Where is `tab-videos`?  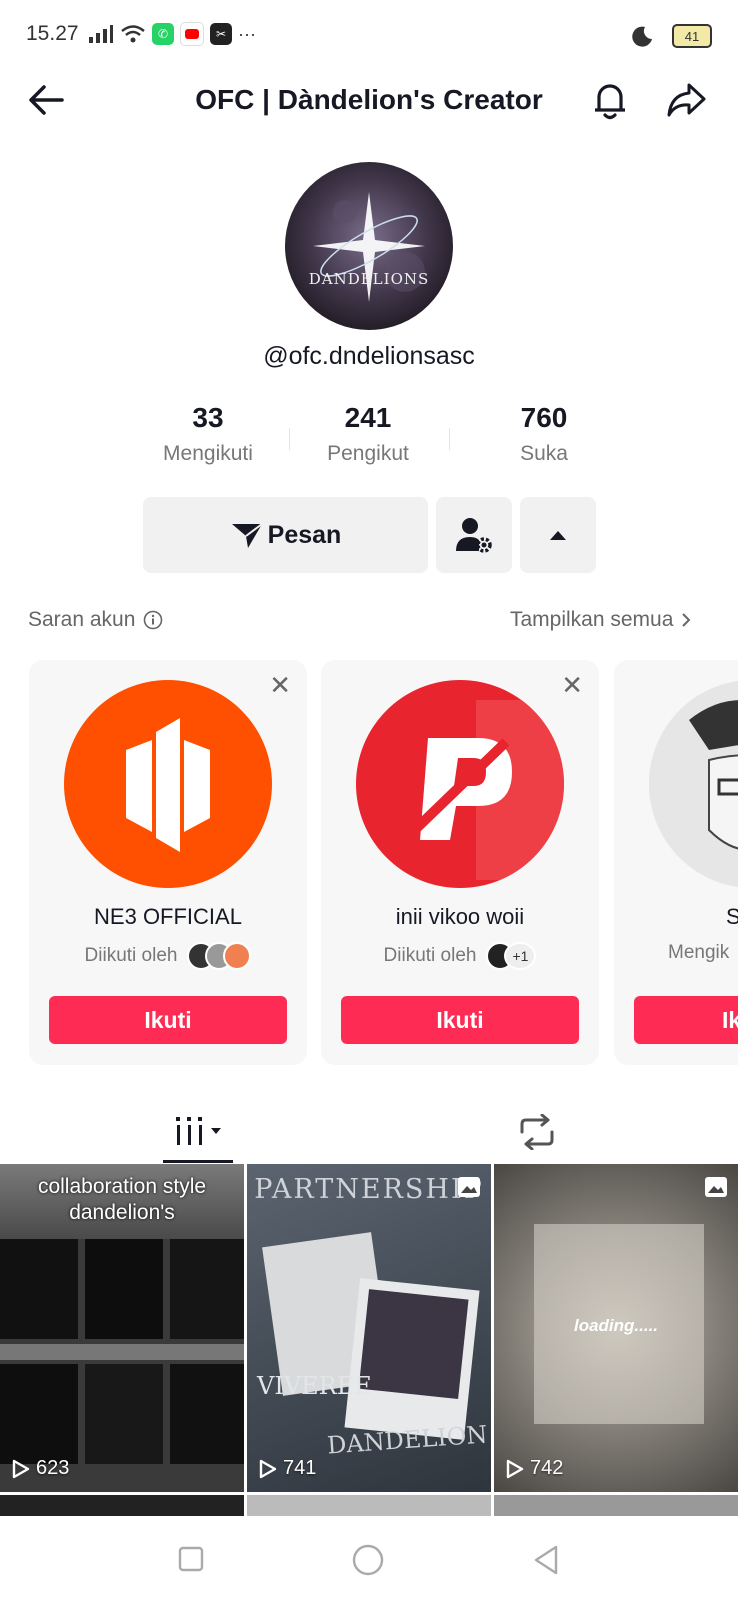
tab-videos is located at coordinates (198, 1131).